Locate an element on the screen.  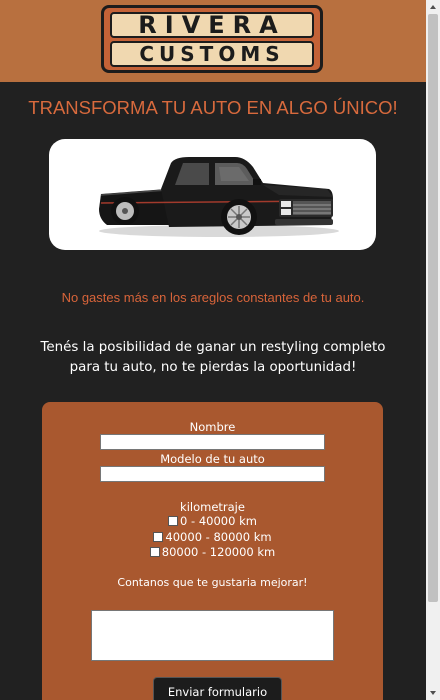
logo-band-top: RIVERA is located at coordinates (212, 25).